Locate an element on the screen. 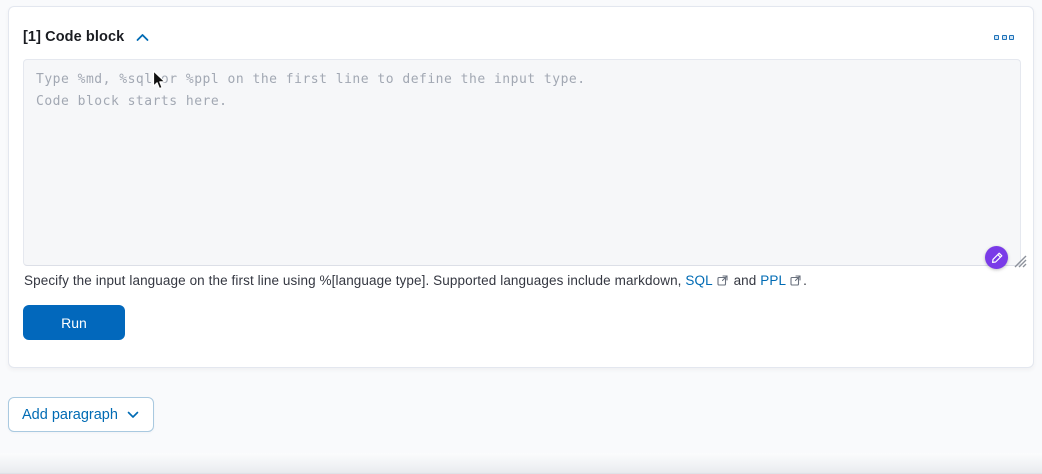 The height and width of the screenshot is (474, 1042). add-paragraph-label: Add paragraph is located at coordinates (70, 414).